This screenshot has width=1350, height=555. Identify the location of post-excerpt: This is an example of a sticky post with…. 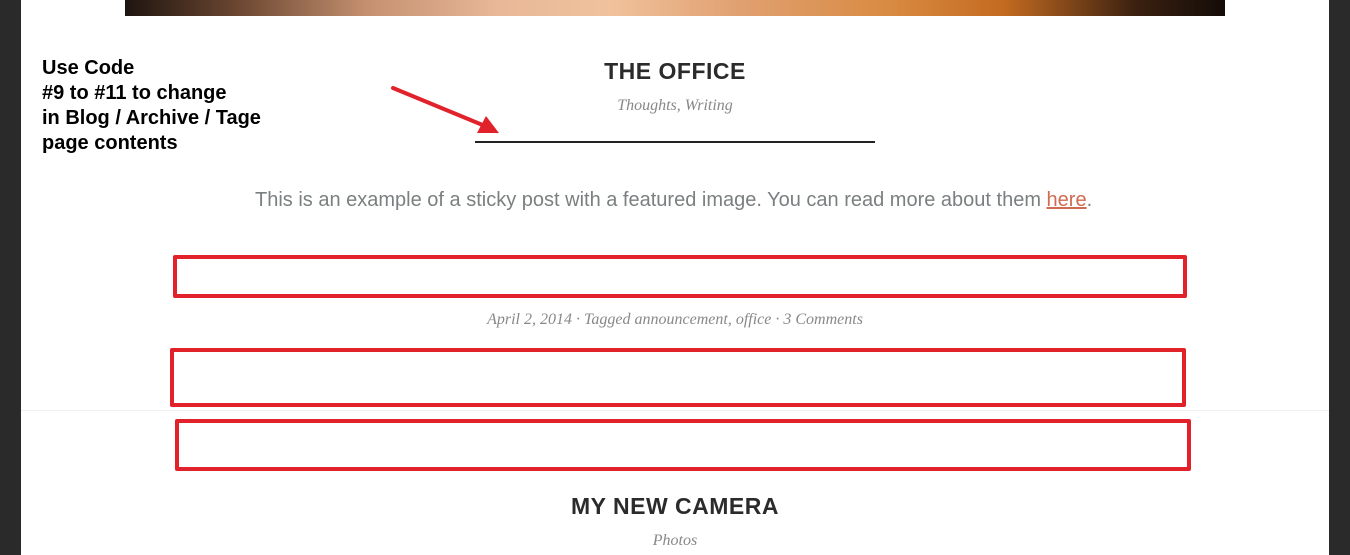
(675, 200).